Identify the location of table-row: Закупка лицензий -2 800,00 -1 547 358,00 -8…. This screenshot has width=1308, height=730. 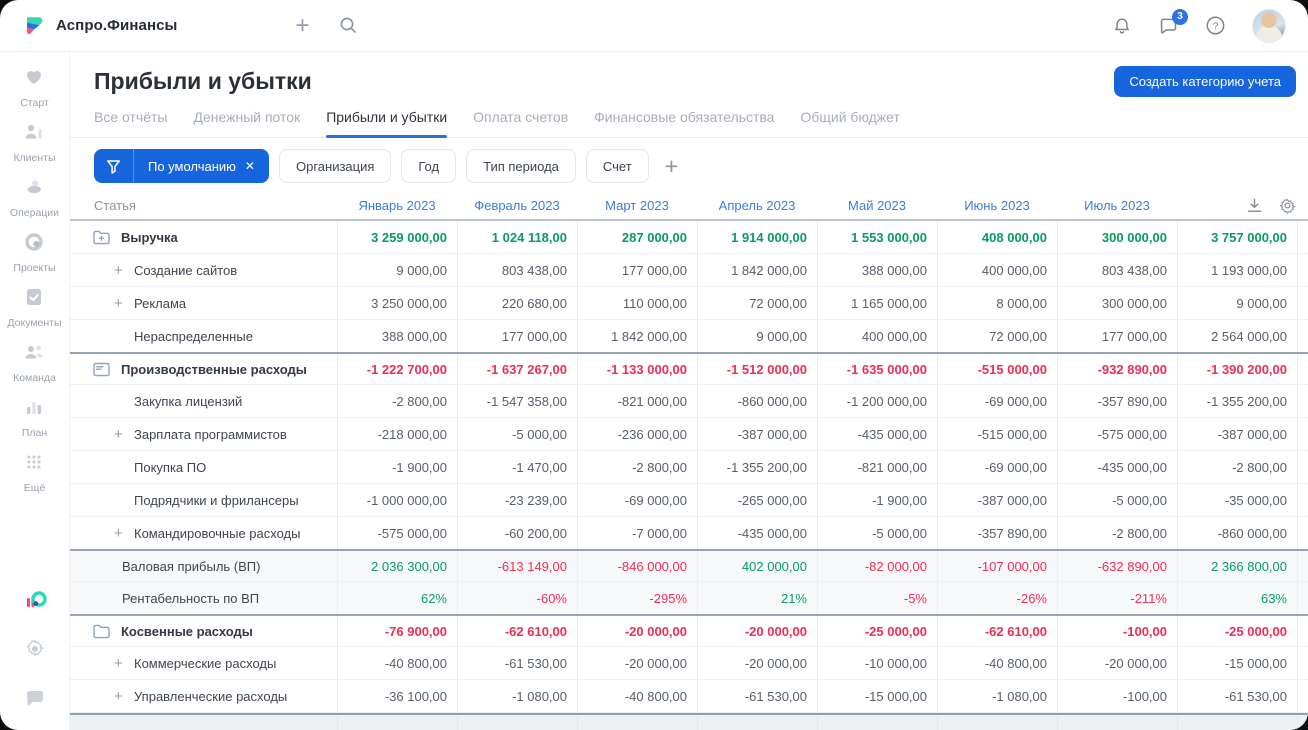
(689, 401).